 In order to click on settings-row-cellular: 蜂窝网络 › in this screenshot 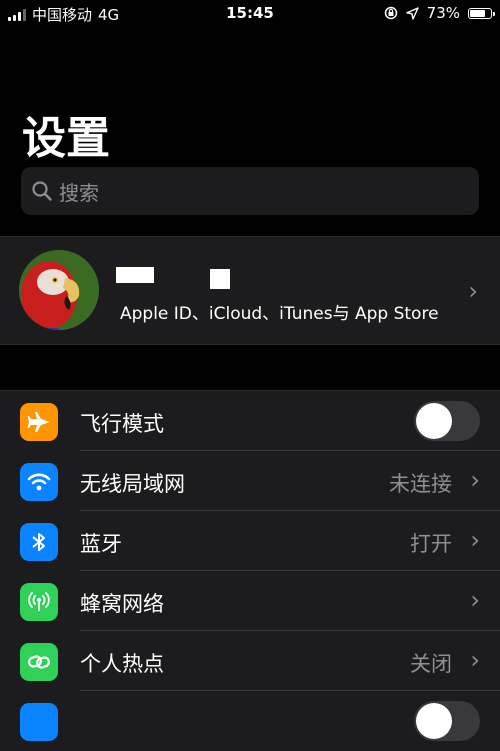, I will do `click(250, 601)`.